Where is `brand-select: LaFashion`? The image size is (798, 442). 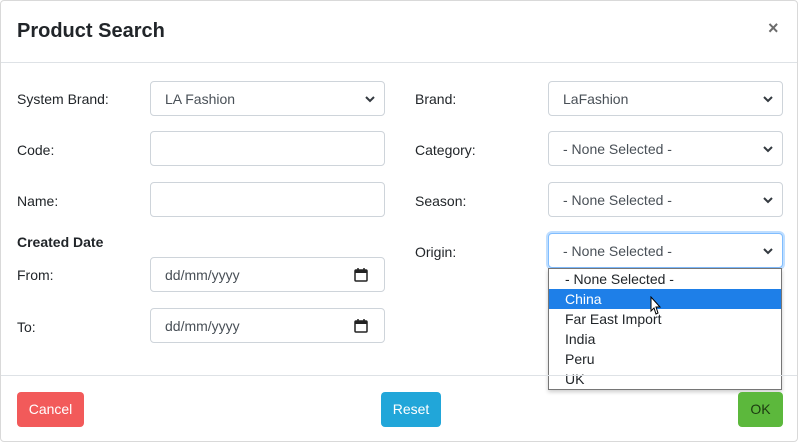 brand-select: LaFashion is located at coordinates (665, 98).